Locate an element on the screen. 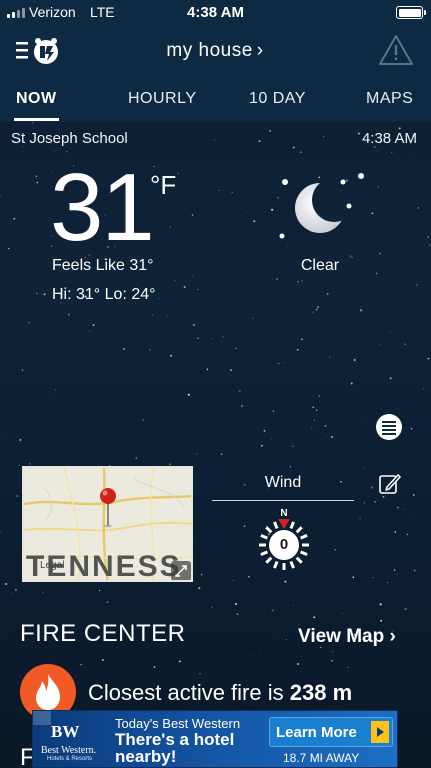 The height and width of the screenshot is (768, 431). tab-now: NOW is located at coordinates (36, 99).